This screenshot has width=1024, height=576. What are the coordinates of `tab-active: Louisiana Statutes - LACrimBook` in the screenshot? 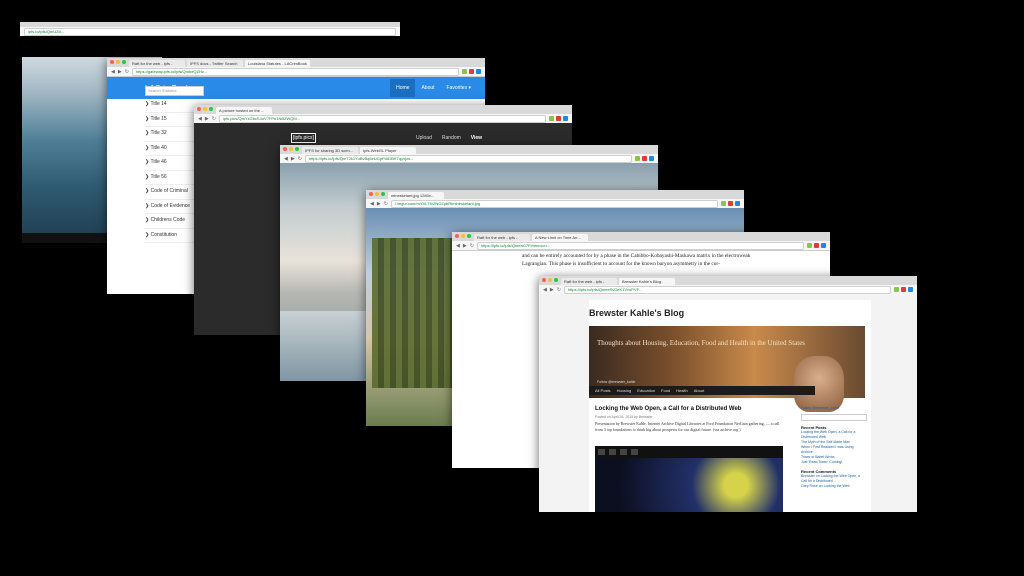 It's located at (277, 63).